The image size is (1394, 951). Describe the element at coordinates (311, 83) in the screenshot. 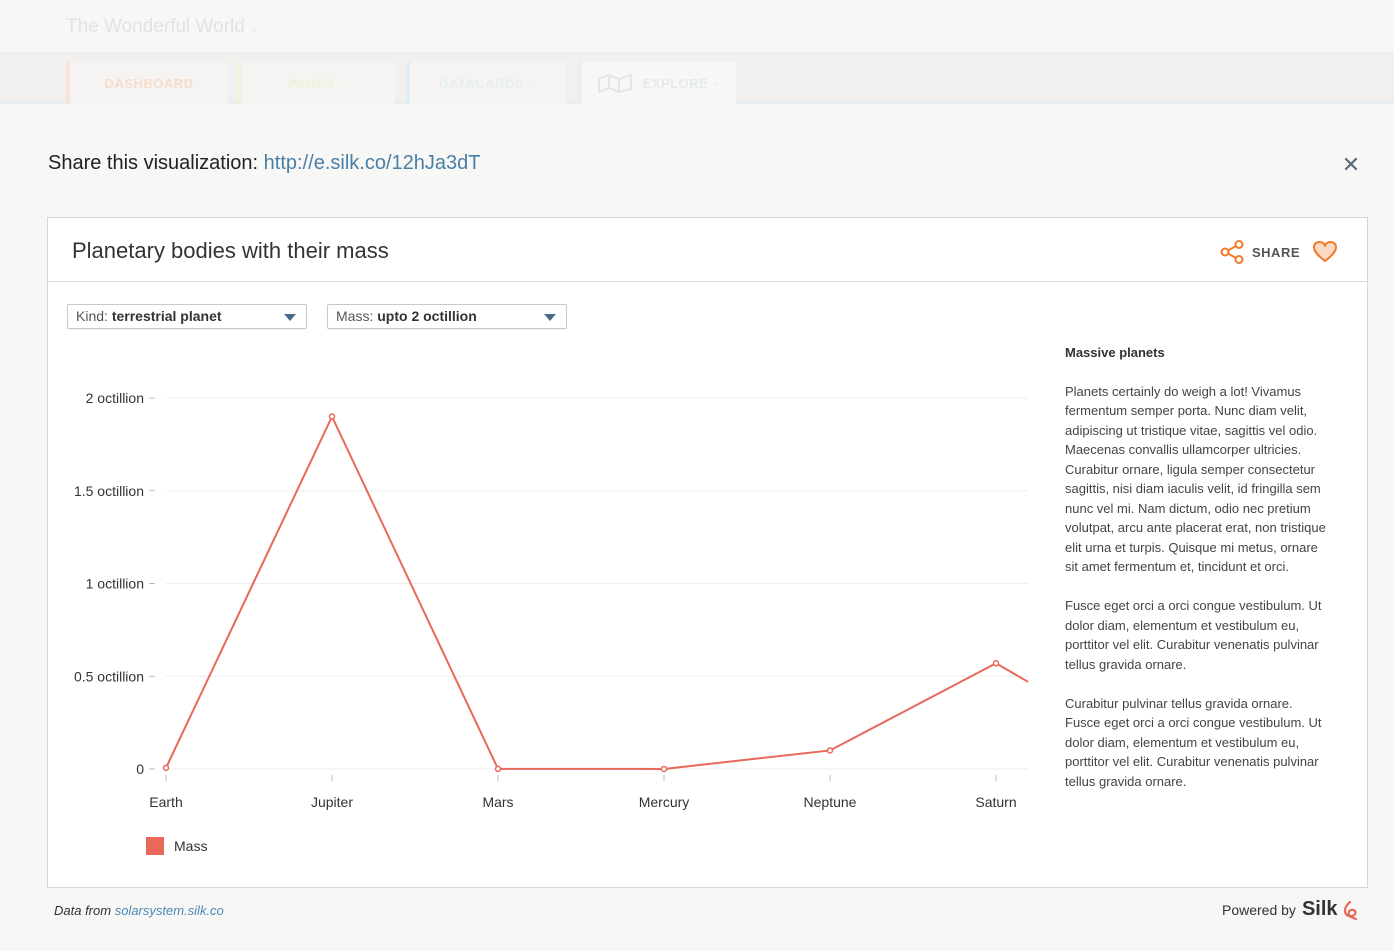

I see `tab-label: PAGES` at that location.